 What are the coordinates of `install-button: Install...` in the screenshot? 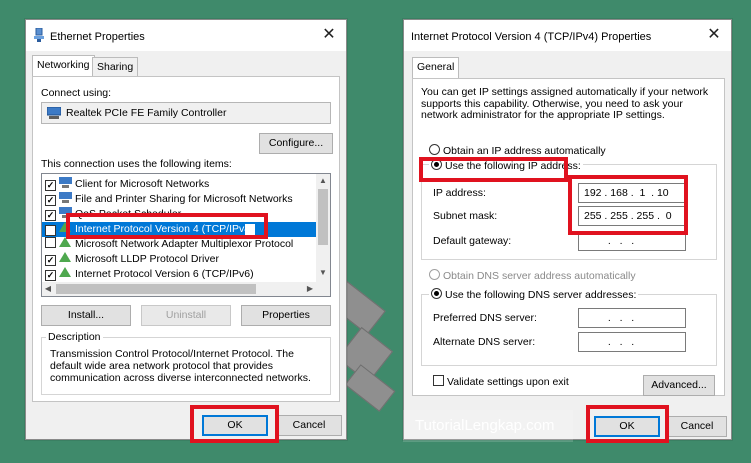 It's located at (86, 315).